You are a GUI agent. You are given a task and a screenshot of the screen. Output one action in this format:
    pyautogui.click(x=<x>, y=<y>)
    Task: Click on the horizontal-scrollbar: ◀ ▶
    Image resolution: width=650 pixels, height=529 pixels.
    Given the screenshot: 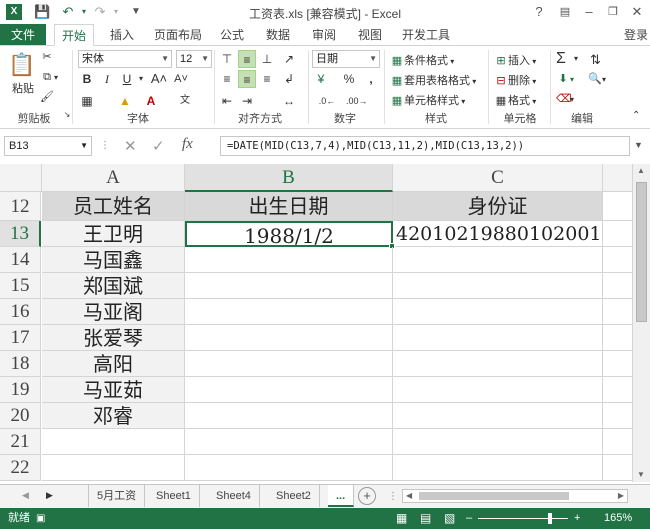 What is the action you would take?
    pyautogui.click(x=515, y=496)
    